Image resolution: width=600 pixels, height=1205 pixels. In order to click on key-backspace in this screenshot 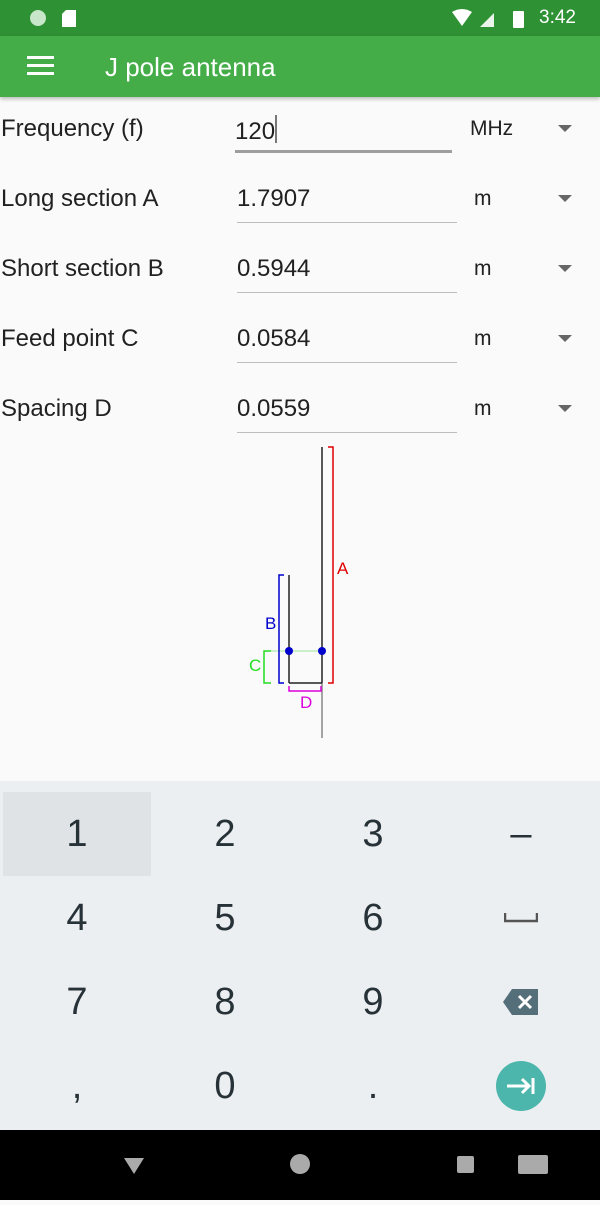, I will do `click(521, 1002)`.